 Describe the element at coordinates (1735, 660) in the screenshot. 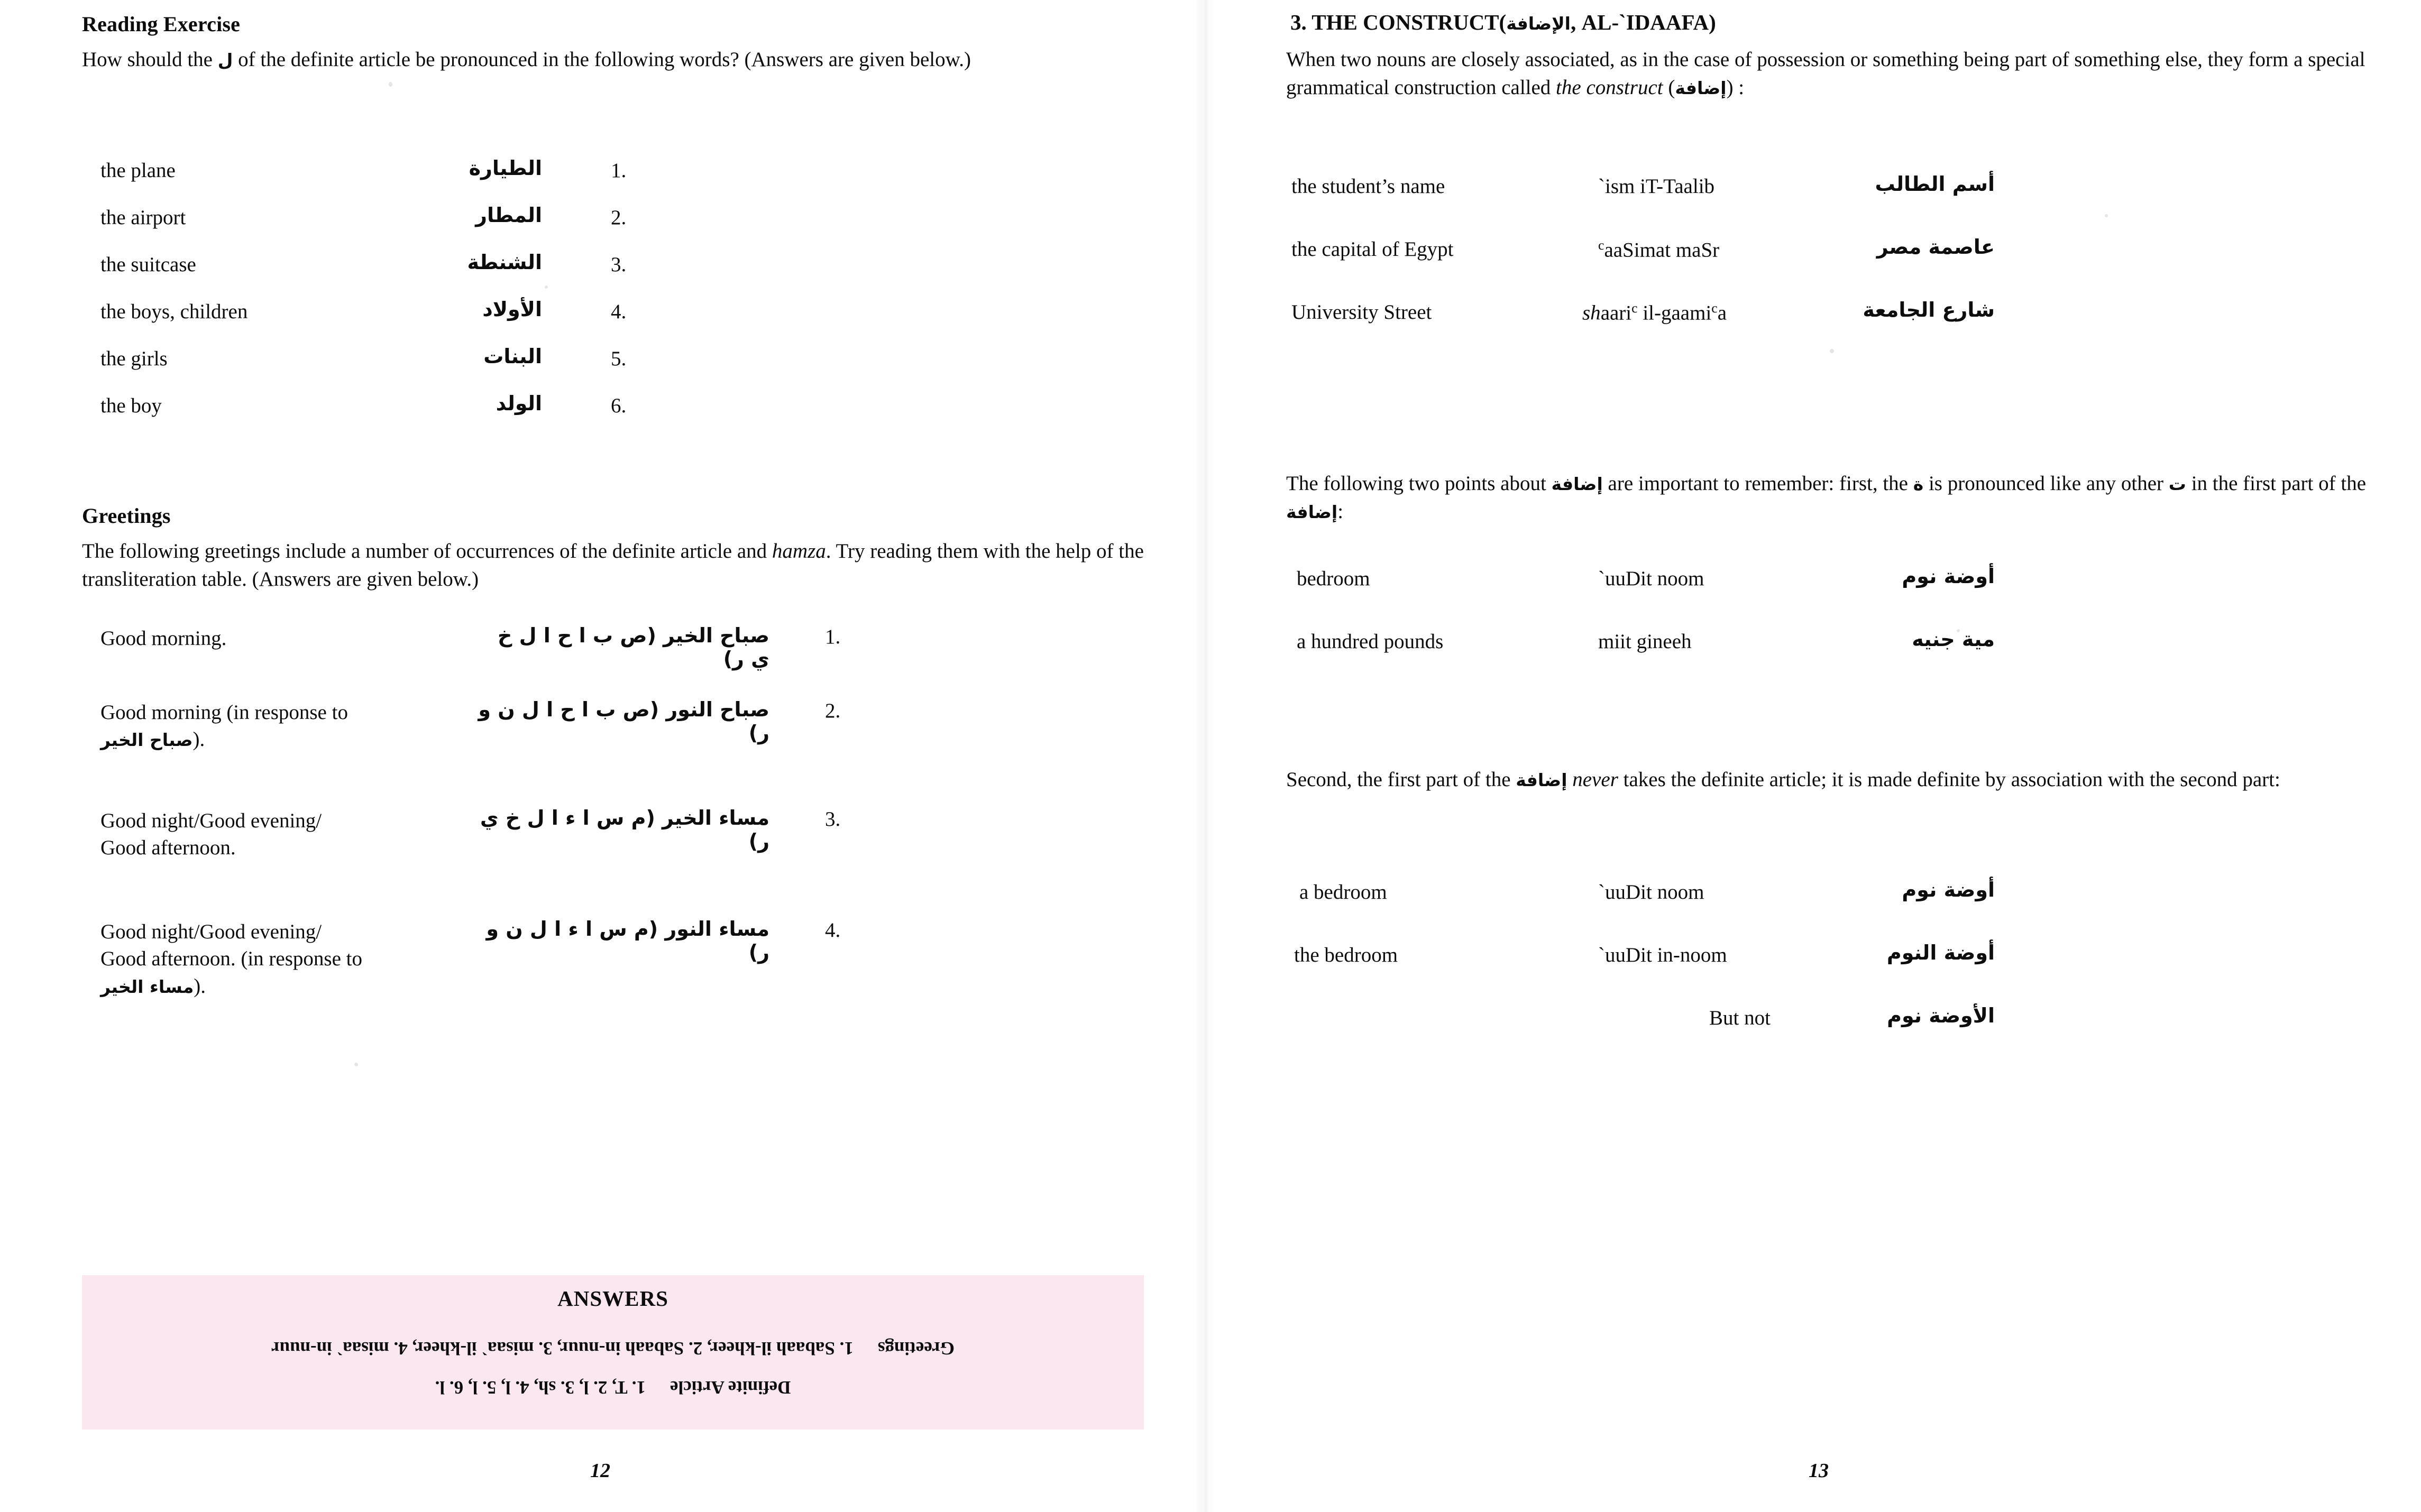

I see `example-row: a hundred pounds miit gineeh مية جنيه` at that location.